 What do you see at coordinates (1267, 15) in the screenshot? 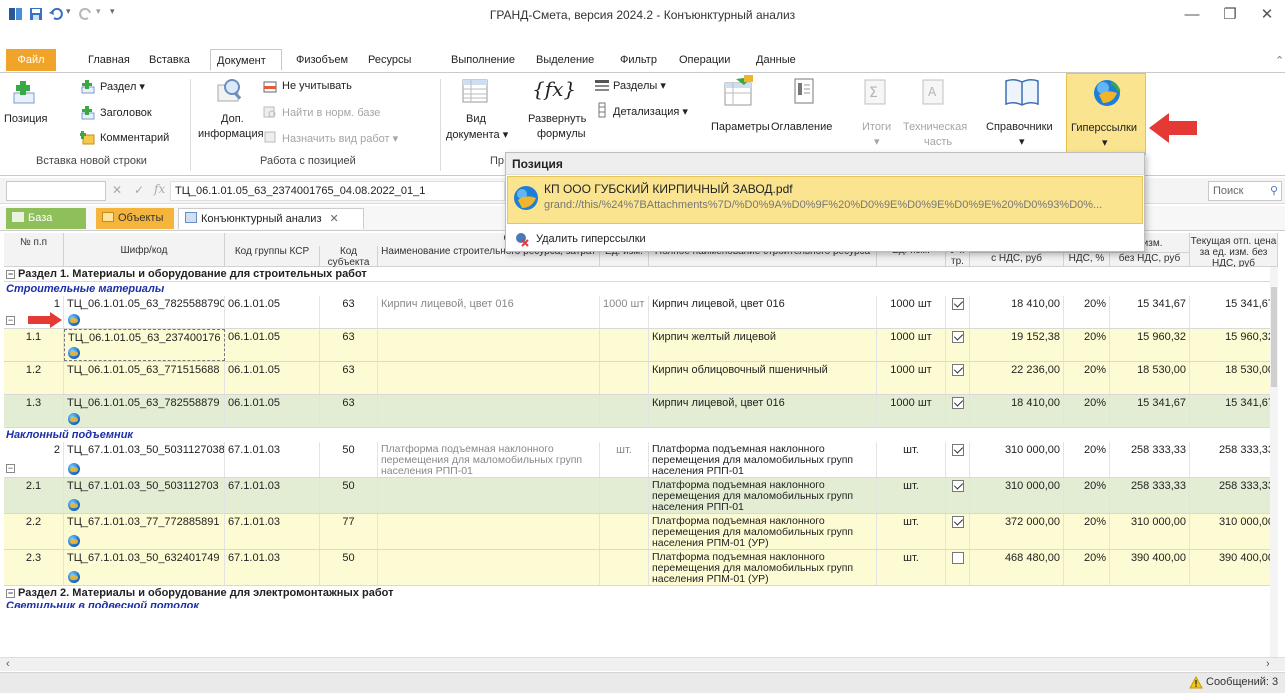
I see `close-button: ✕` at bounding box center [1267, 15].